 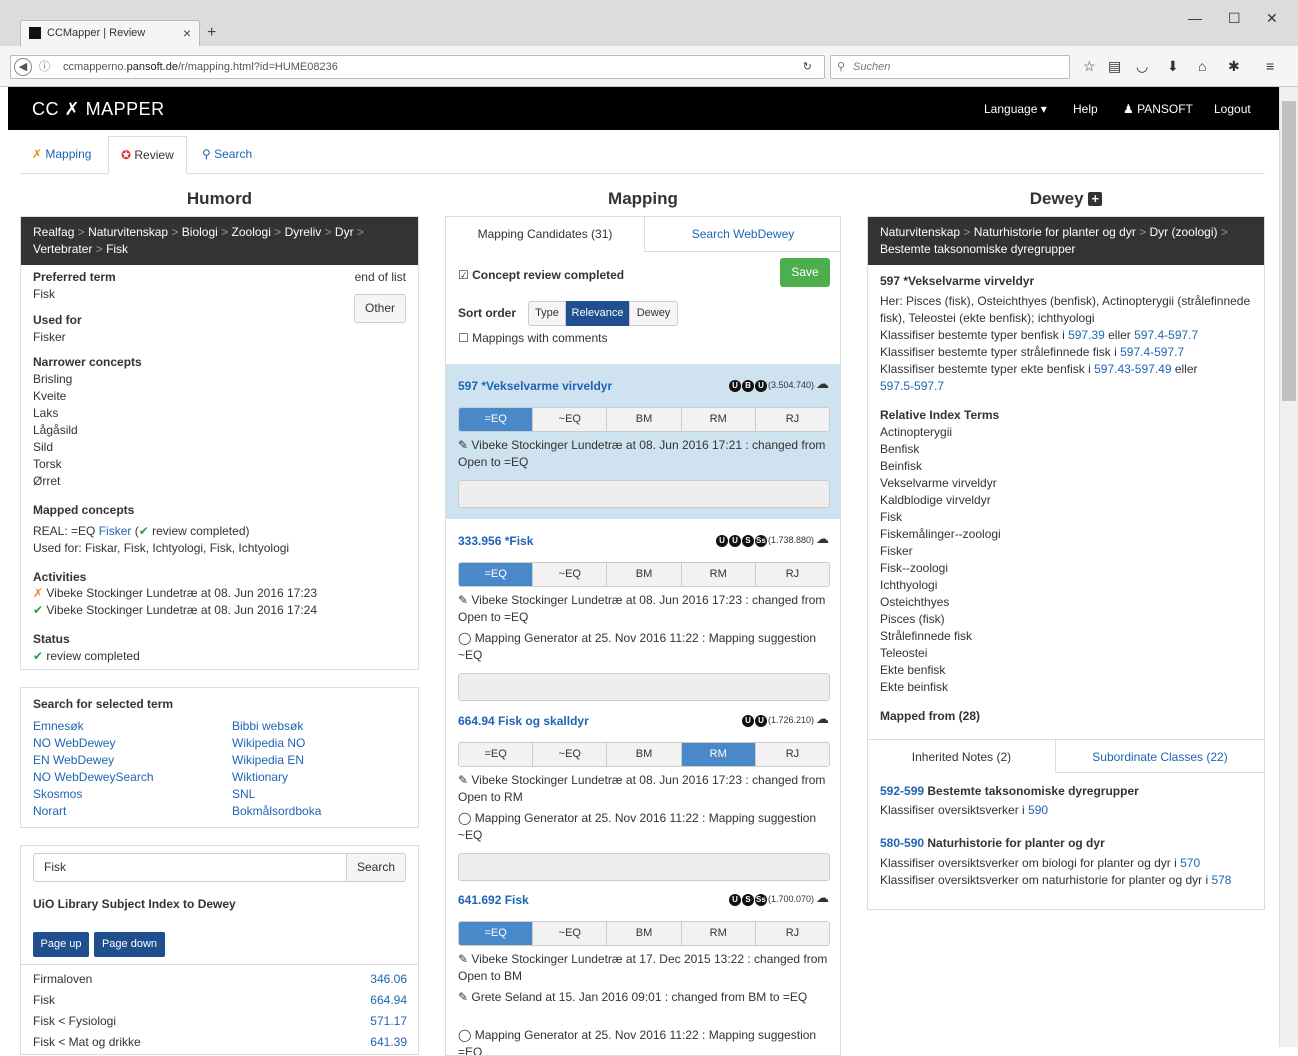 What do you see at coordinates (23, 67) in the screenshot?
I see `back-icon: ◀` at bounding box center [23, 67].